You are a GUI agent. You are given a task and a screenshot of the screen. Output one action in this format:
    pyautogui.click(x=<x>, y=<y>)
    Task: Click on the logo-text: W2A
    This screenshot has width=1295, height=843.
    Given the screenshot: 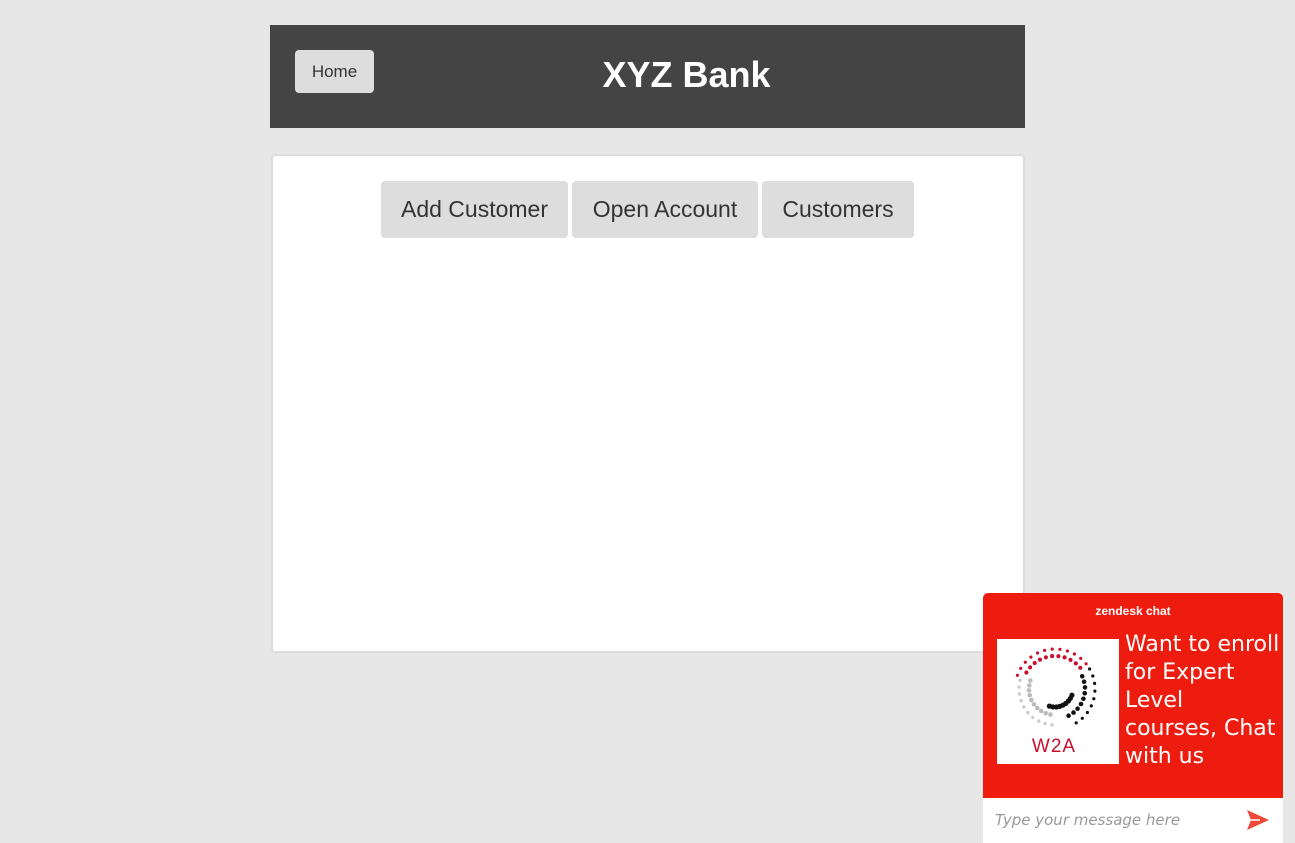 What is the action you would take?
    pyautogui.click(x=1054, y=746)
    